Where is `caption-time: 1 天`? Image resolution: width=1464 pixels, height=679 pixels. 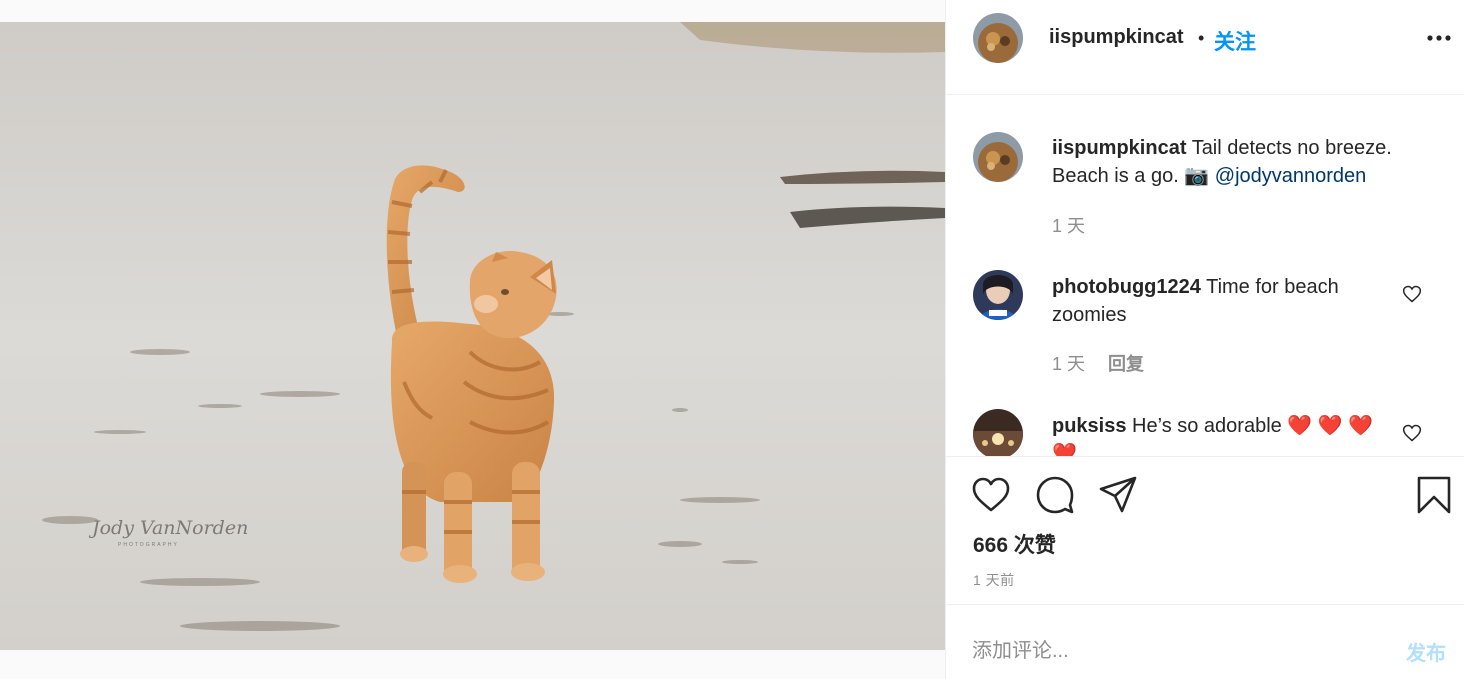 caption-time: 1 天 is located at coordinates (1068, 225).